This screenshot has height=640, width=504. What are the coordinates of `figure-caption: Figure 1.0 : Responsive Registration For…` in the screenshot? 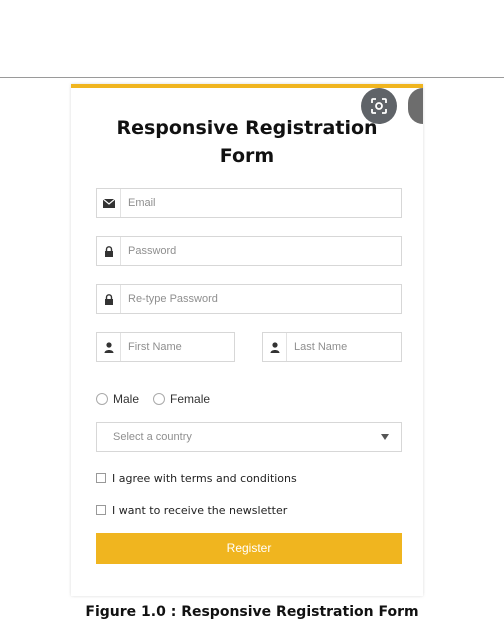 It's located at (252, 612).